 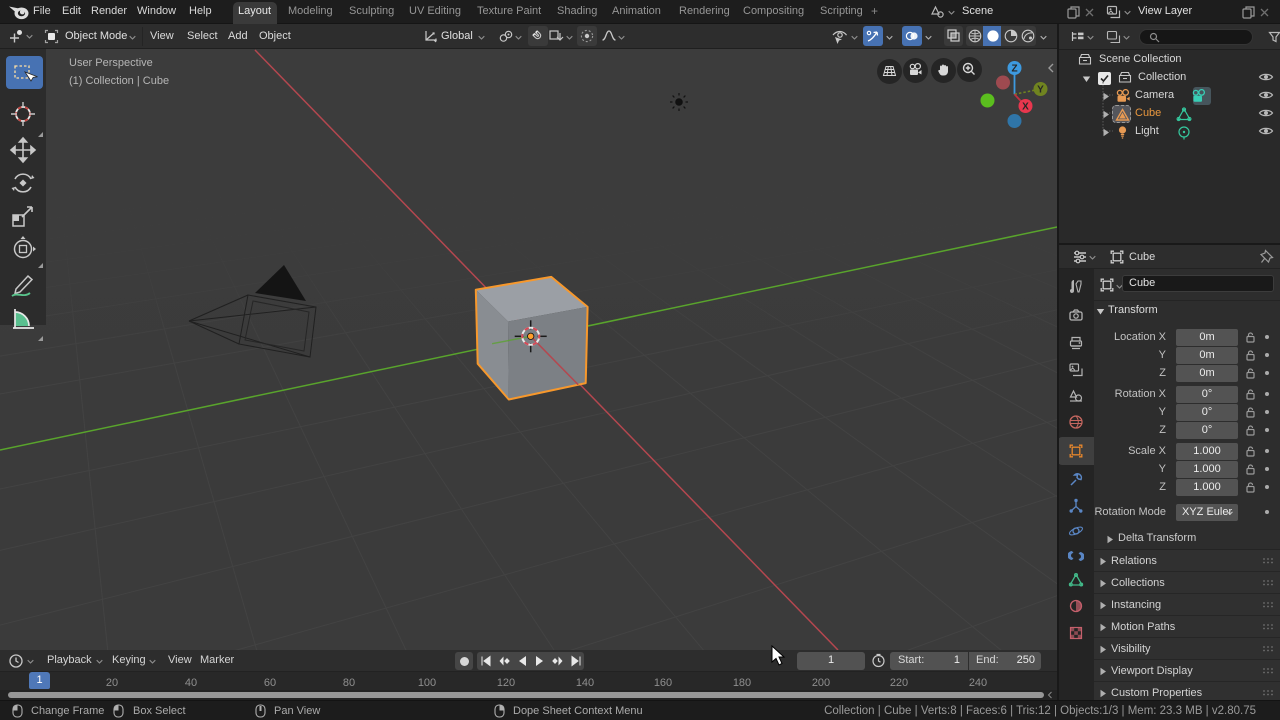 I want to click on svg-text: Z, so click(x=1014, y=69).